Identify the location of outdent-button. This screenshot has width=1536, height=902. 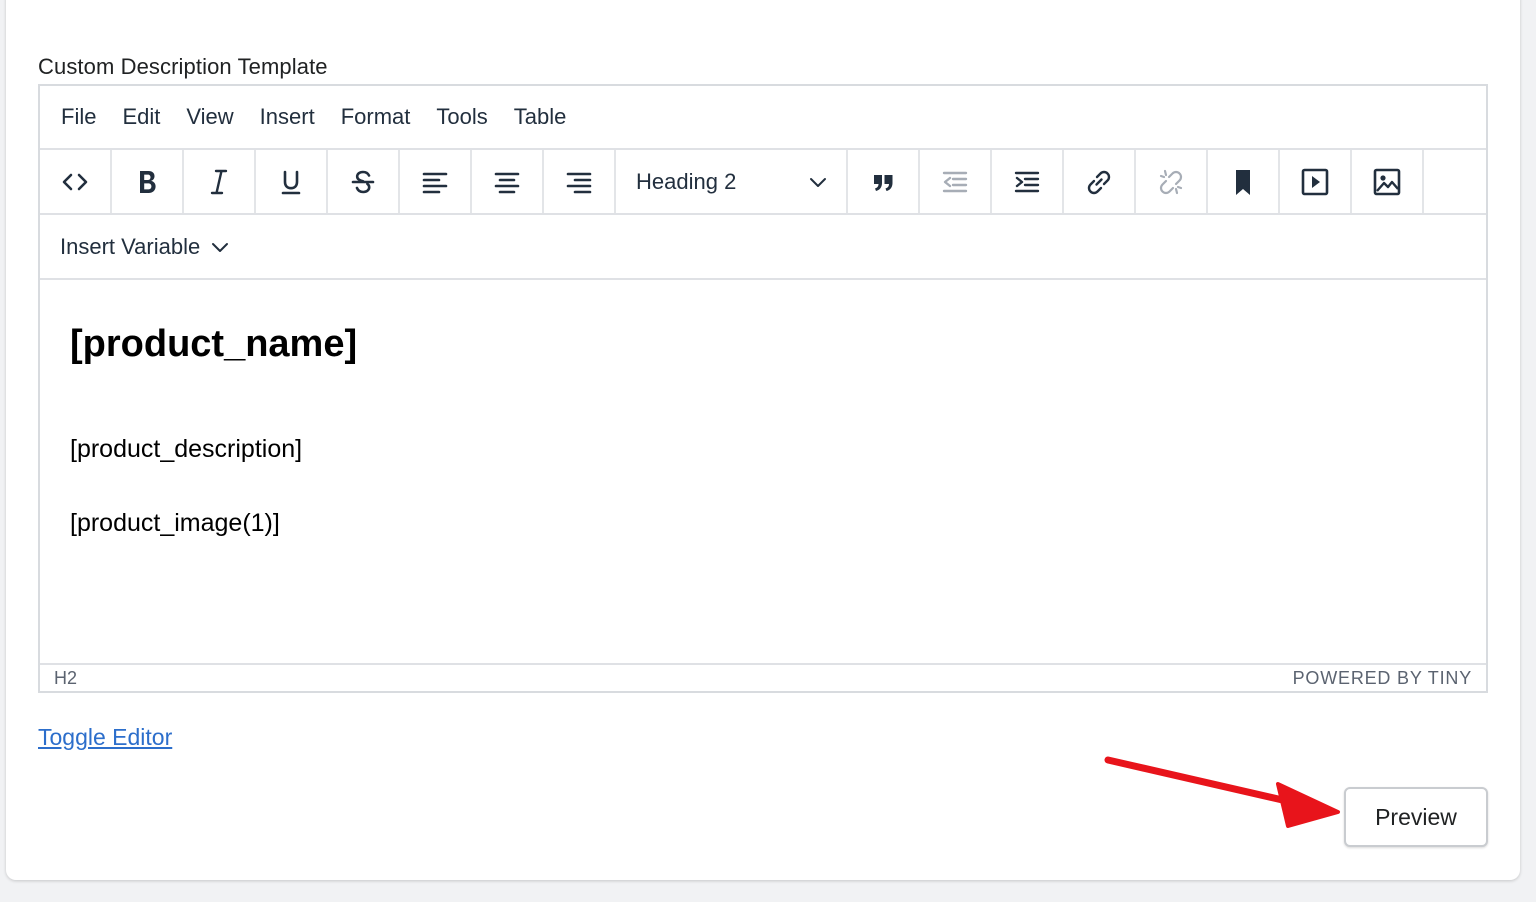
(956, 181).